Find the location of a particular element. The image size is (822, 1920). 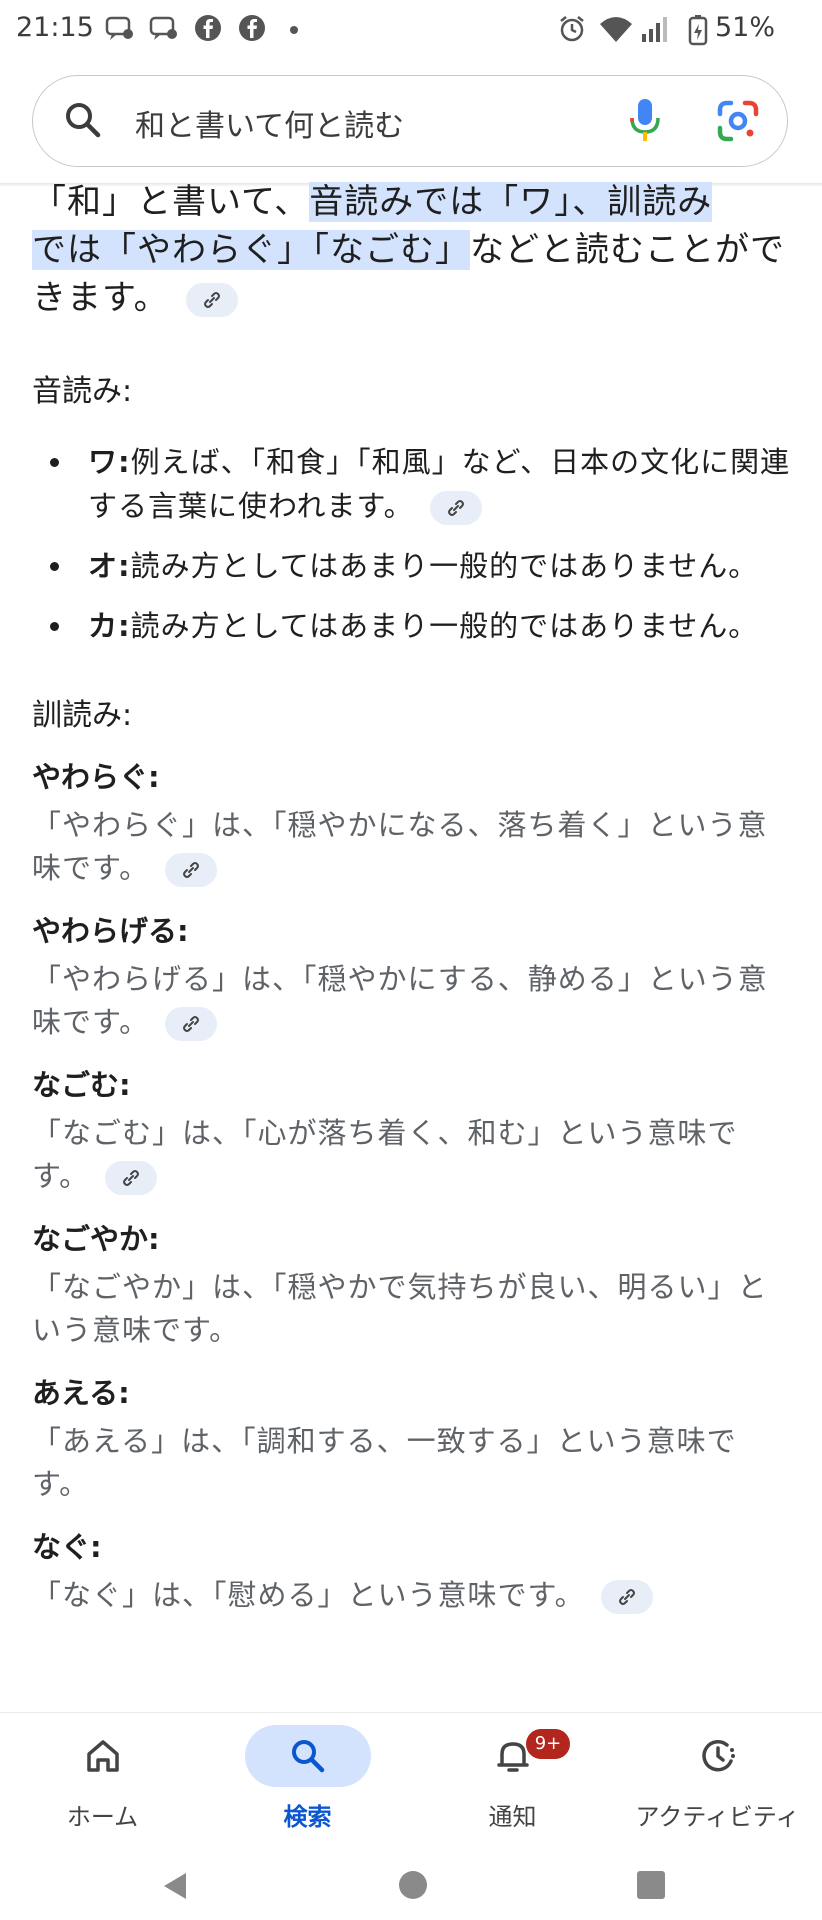

nav-notifications-label: 通知 is located at coordinates (512, 1817).